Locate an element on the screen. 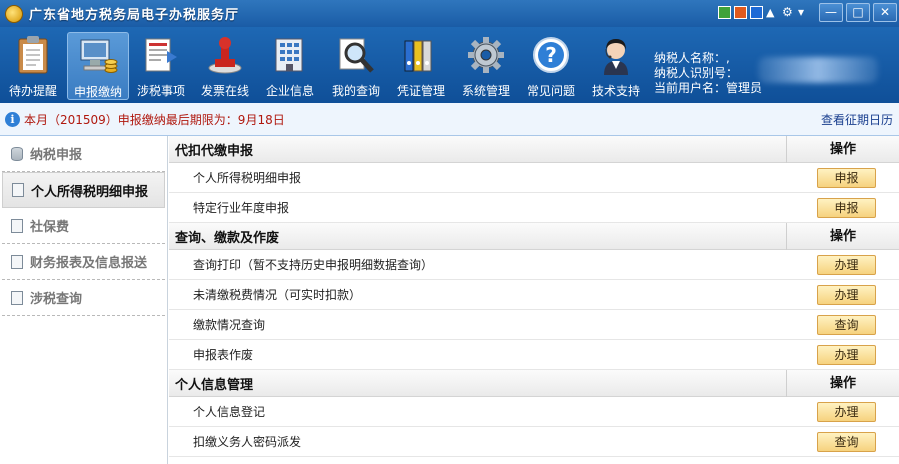 Image resolution: width=899 pixels, height=464 pixels. table-row: 个人信息登记 办理 is located at coordinates (534, 412).